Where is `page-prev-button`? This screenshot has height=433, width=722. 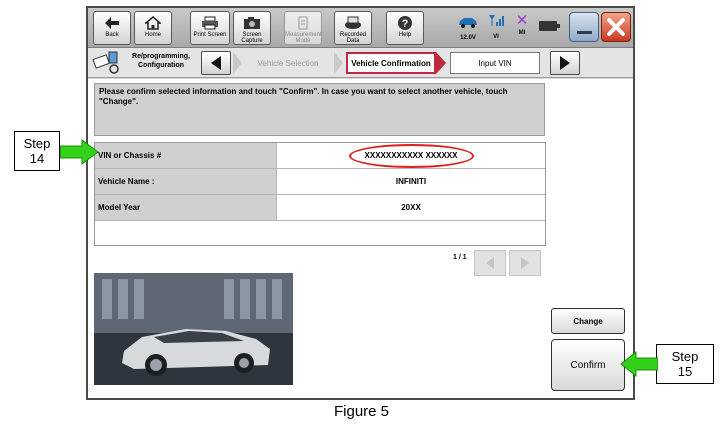
page-prev-button is located at coordinates (490, 263).